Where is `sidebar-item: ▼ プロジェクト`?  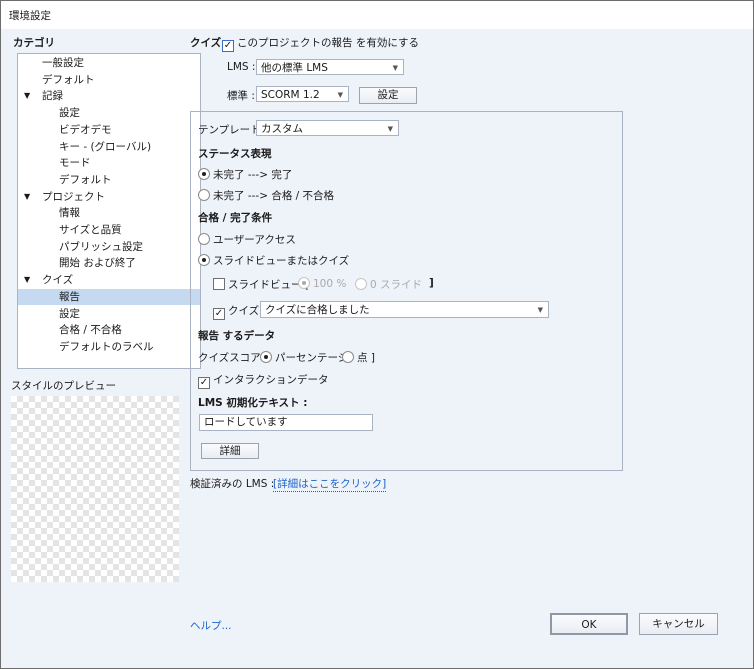
sidebar-item: ▼ プロジェクト is located at coordinates (109, 197).